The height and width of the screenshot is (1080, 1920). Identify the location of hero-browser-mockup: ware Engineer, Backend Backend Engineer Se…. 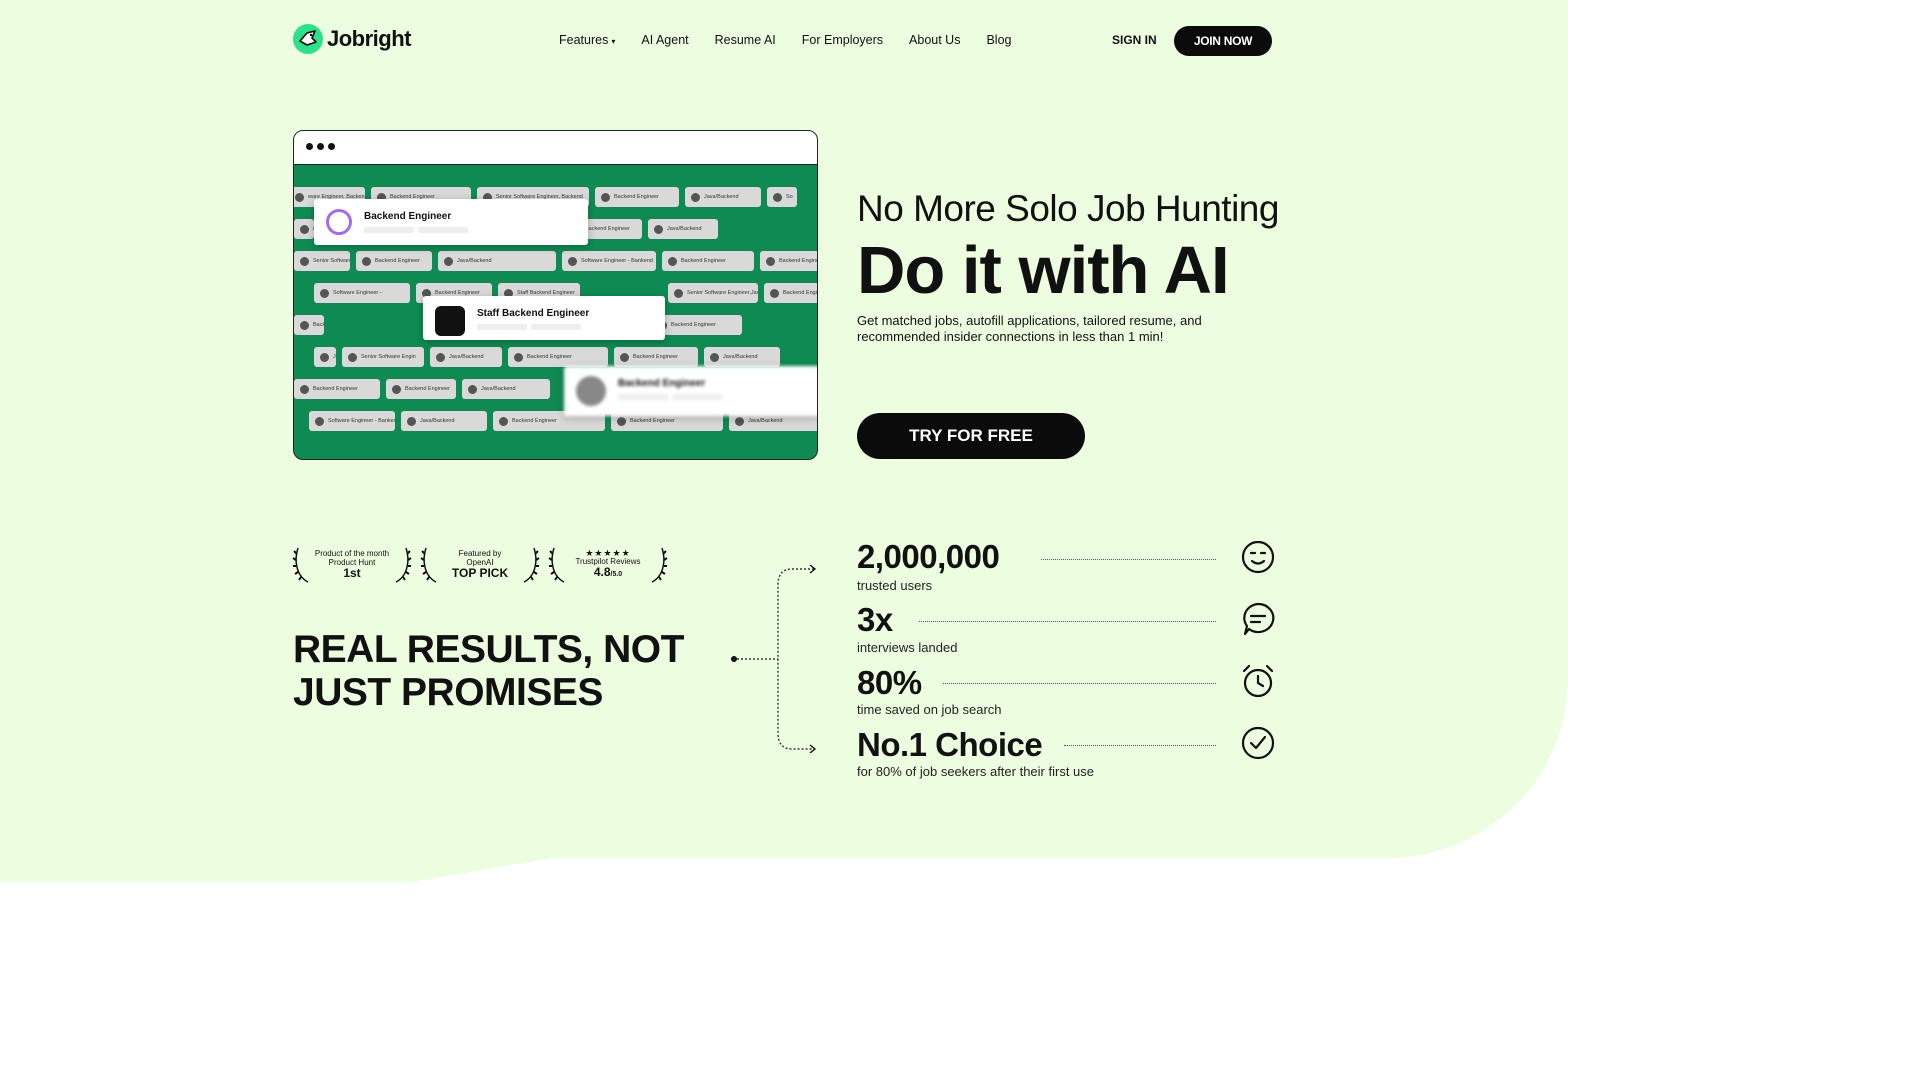
(555, 295).